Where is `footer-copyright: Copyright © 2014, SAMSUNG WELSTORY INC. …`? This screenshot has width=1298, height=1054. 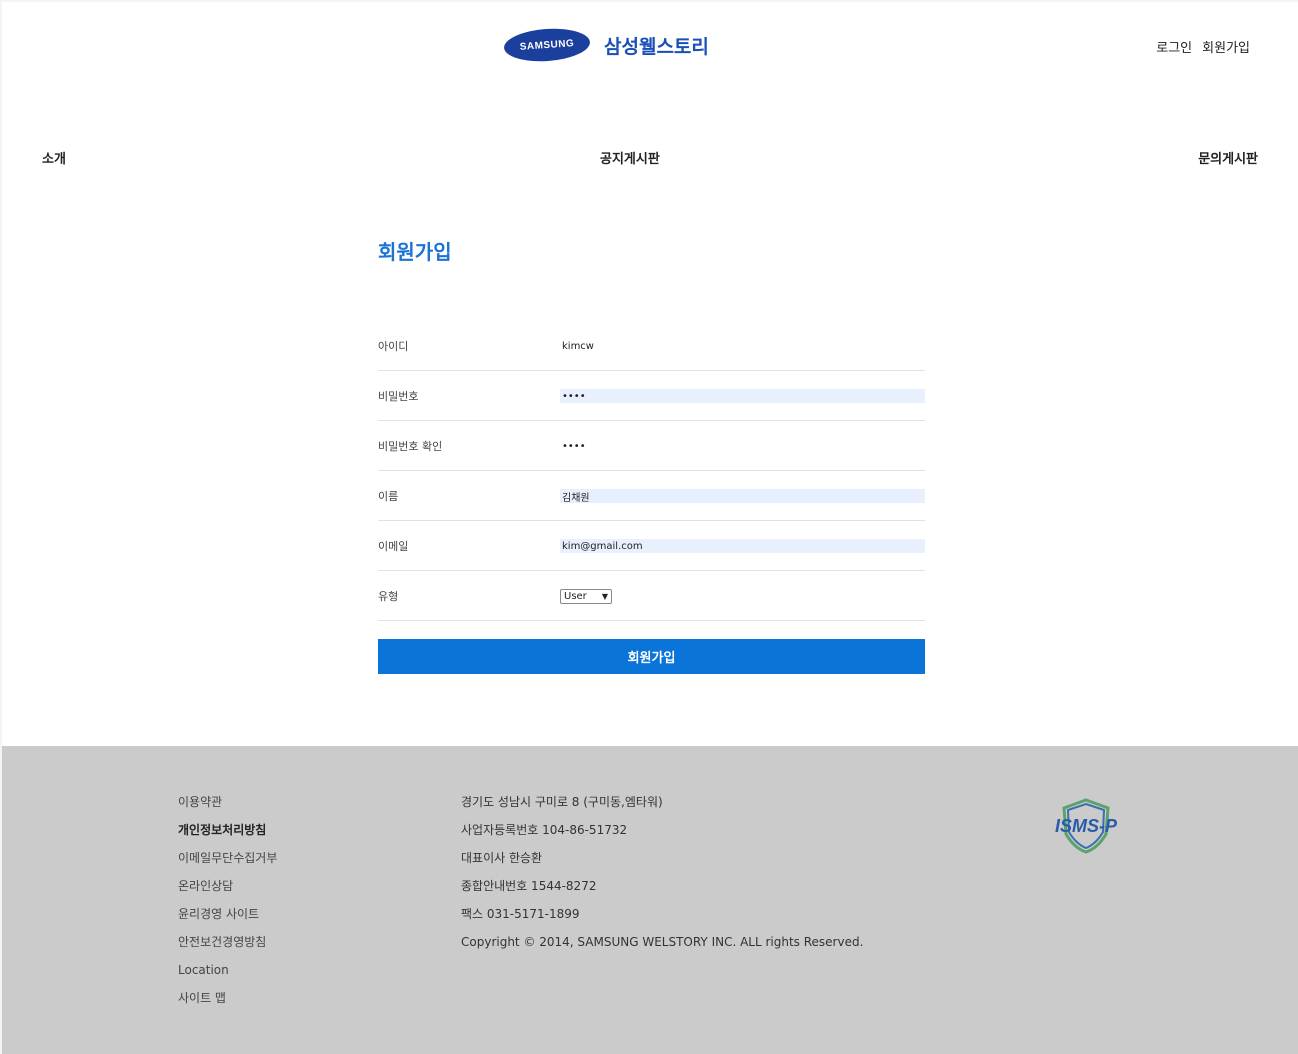 footer-copyright: Copyright © 2014, SAMSUNG WELSTORY INC. … is located at coordinates (662, 942).